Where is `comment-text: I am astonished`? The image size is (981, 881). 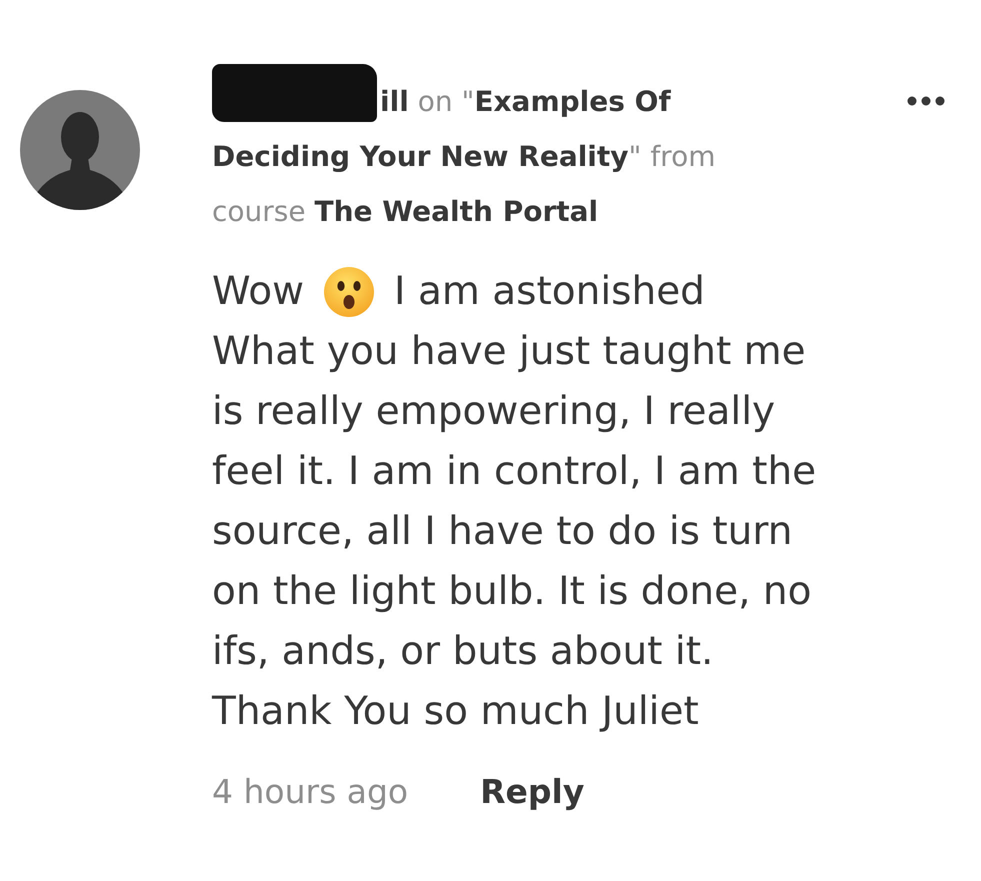 comment-text: I am astonished is located at coordinates (549, 292).